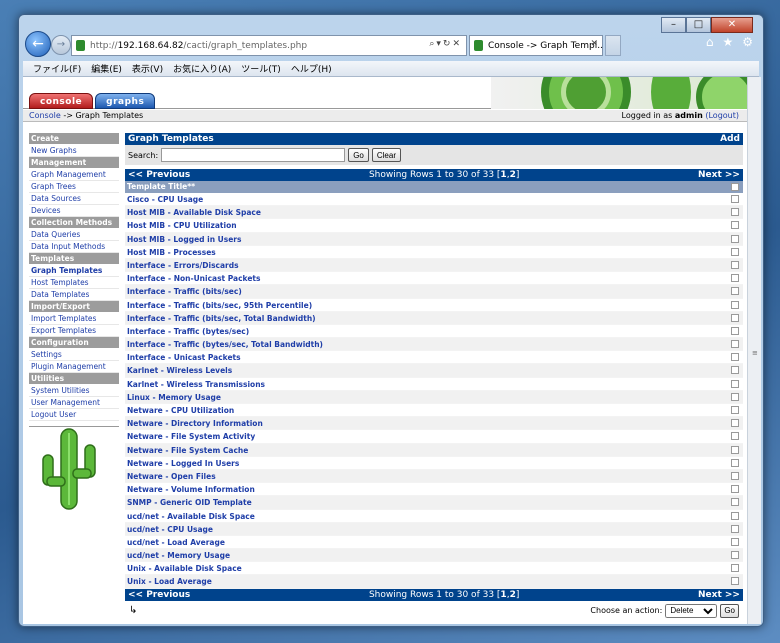 The width and height of the screenshot is (780, 643). I want to click on new-tab-button, so click(613, 45).